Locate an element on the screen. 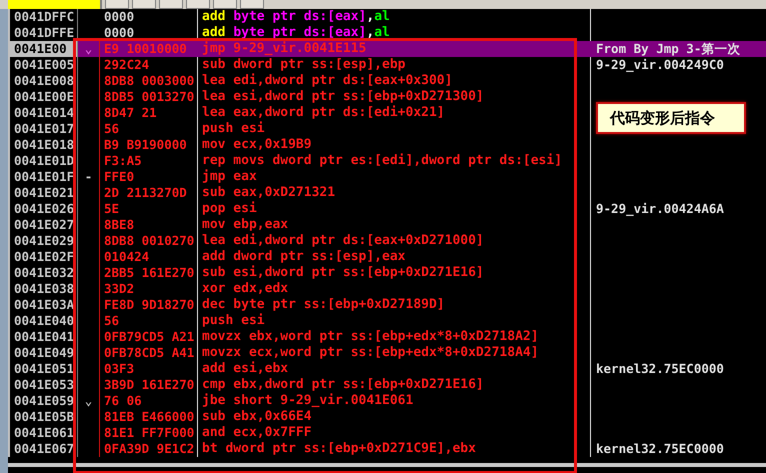 The width and height of the screenshot is (766, 473). toolbar-field is located at coordinates (55, 4).